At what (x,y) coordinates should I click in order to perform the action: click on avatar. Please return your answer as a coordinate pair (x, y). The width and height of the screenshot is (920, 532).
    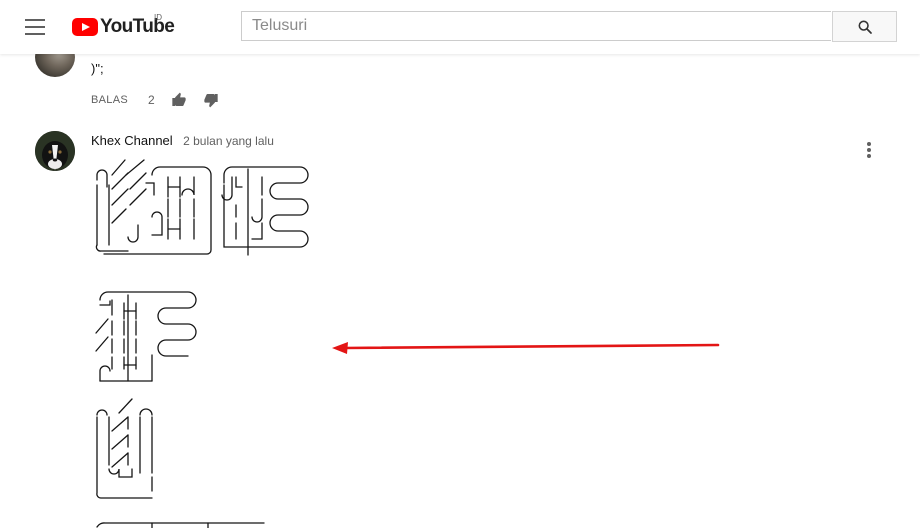
    Looking at the image, I should click on (55, 151).